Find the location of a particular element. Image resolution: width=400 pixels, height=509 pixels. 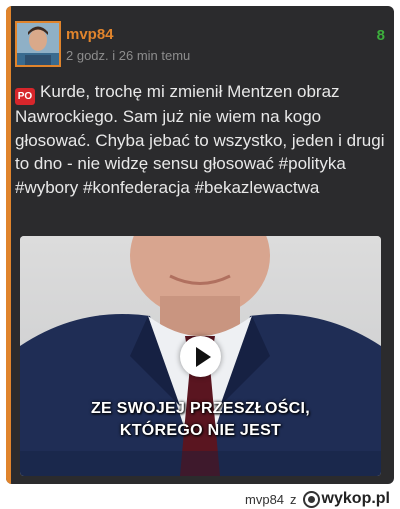

video-caption-line2: KTÓREGO NIE JEST is located at coordinates (200, 430).